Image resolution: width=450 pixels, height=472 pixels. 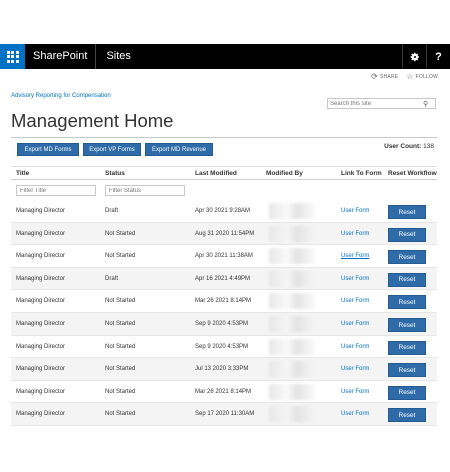 I want to click on row-last-modified: Aug 31 2020 11:54PM, so click(x=225, y=233).